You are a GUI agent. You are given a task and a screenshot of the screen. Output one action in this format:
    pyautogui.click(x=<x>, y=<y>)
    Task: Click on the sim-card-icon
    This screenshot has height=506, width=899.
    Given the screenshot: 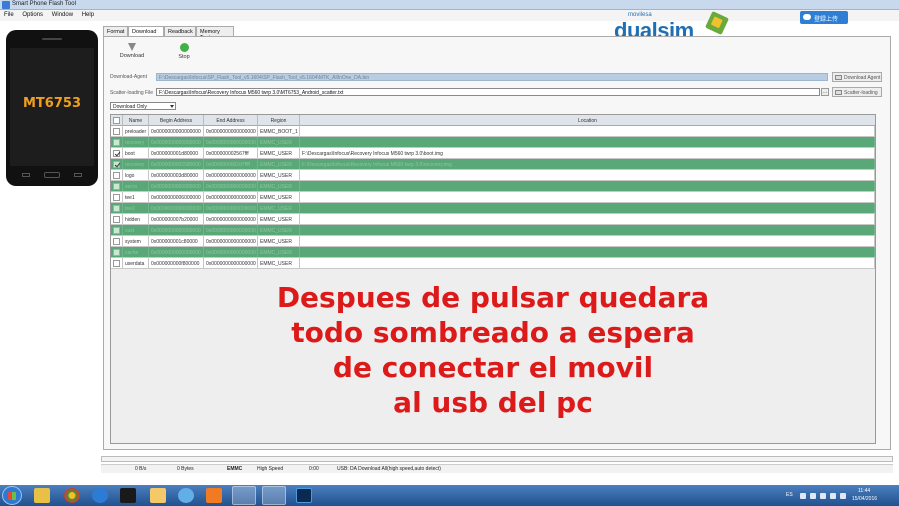 What is the action you would take?
    pyautogui.click(x=717, y=23)
    